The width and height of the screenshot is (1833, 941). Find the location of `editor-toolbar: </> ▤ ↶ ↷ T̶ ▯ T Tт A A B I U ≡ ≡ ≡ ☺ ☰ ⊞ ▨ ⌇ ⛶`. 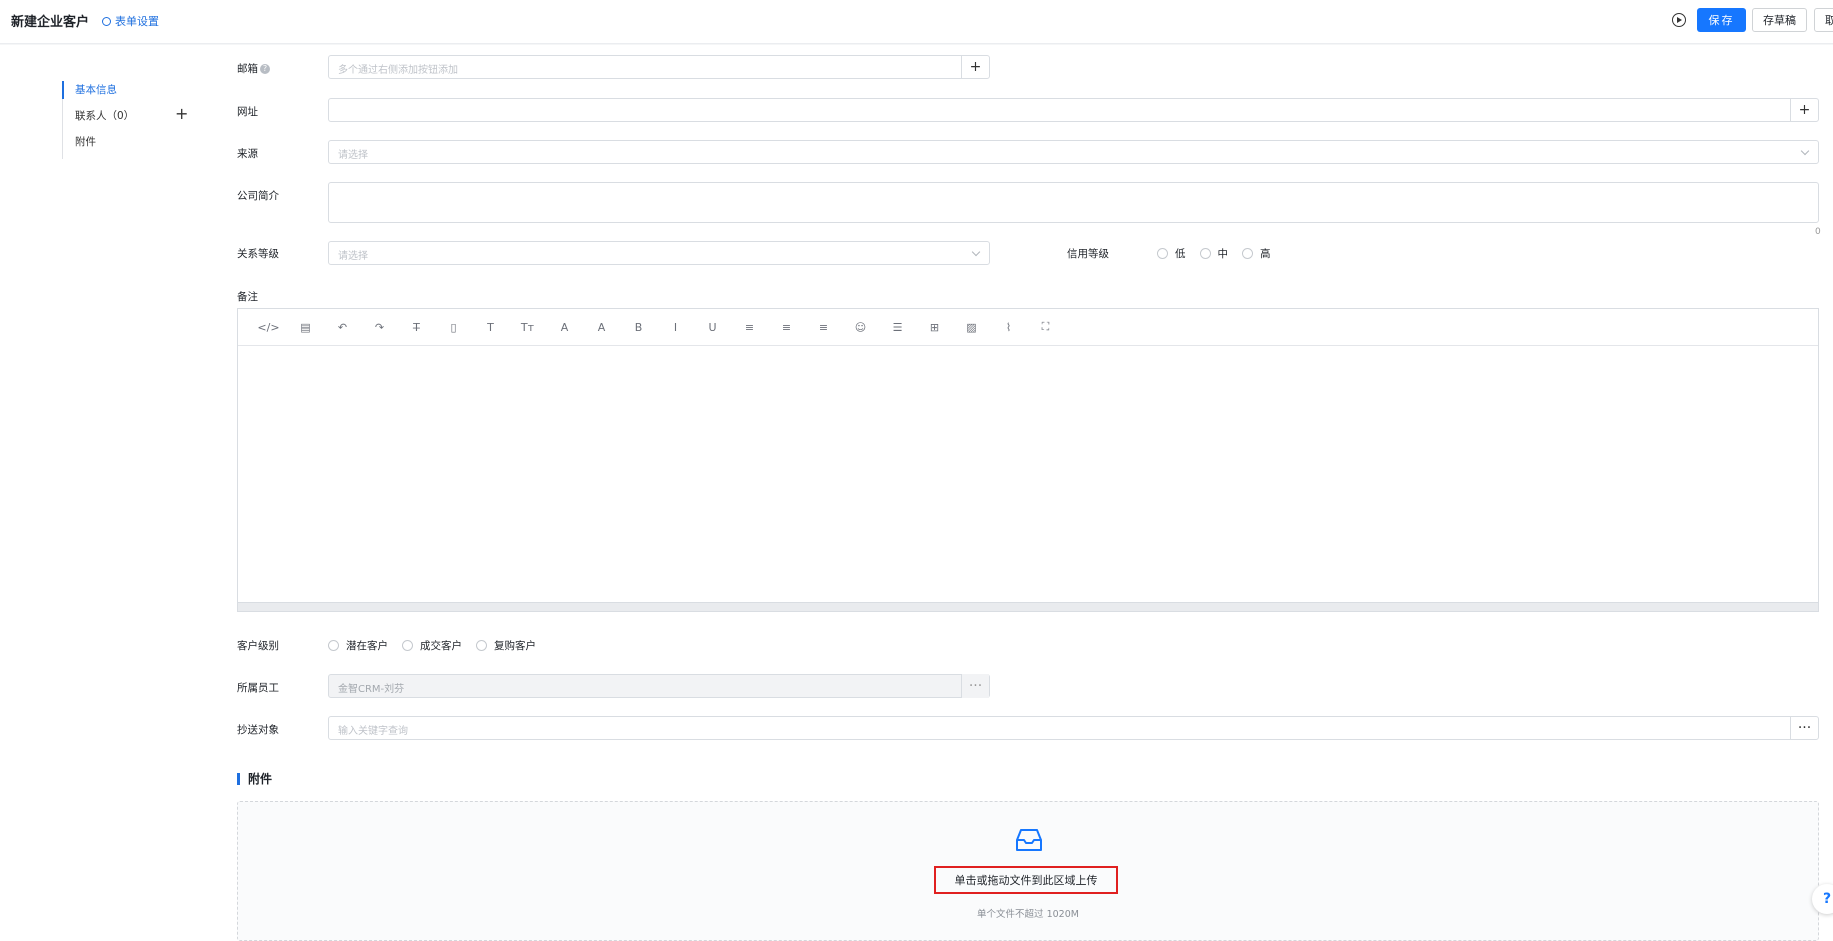

editor-toolbar: </> ▤ ↶ ↷ T̶ ▯ T Tт A A B I U ≡ ≡ ≡ ☺ ☰ ⊞ ▨ ⌇ ⛶ is located at coordinates (1028, 327).